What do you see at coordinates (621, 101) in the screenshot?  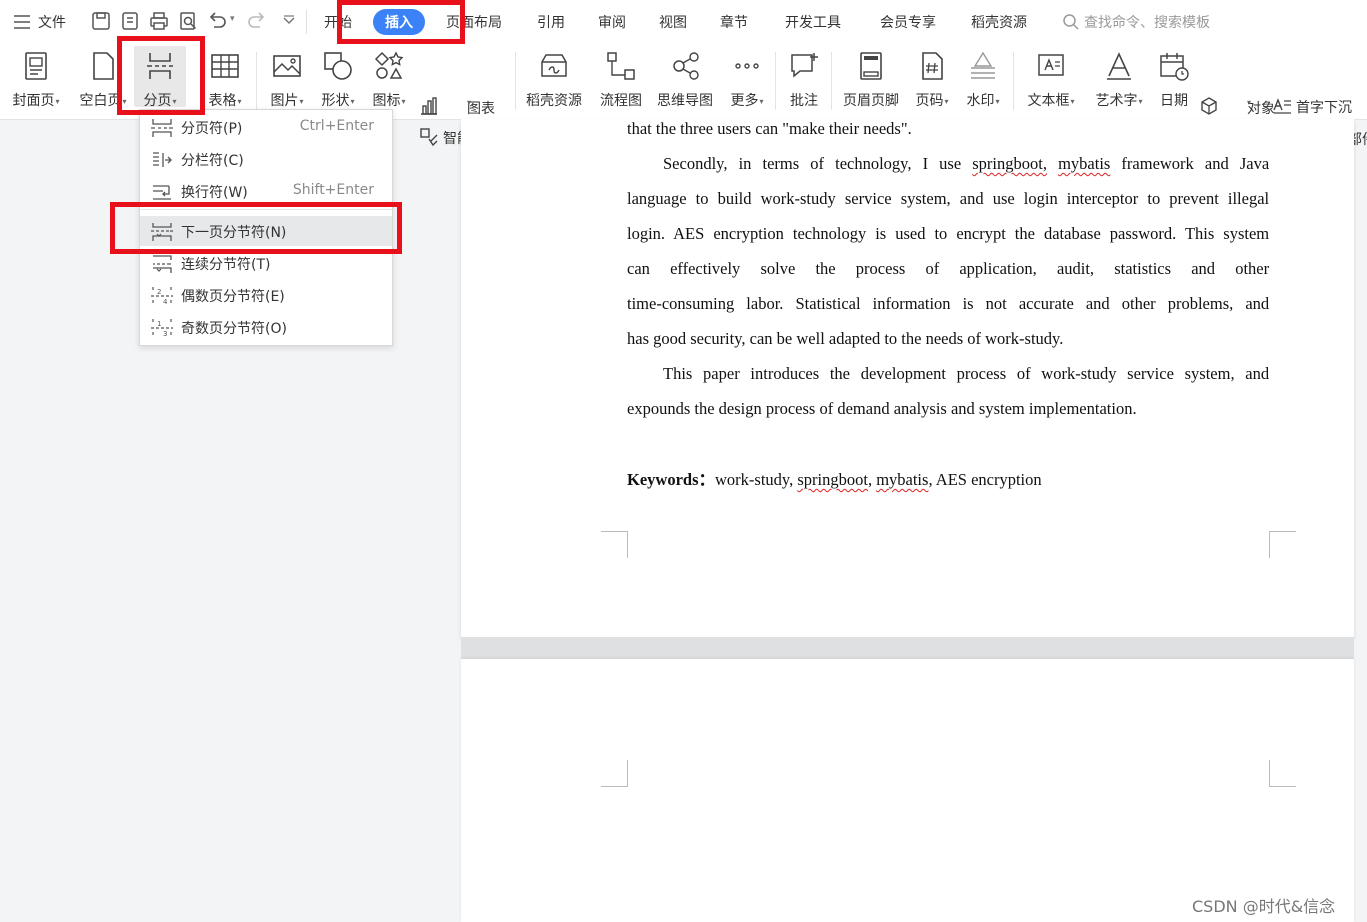 I see `flowchart-label: 流程图` at bounding box center [621, 101].